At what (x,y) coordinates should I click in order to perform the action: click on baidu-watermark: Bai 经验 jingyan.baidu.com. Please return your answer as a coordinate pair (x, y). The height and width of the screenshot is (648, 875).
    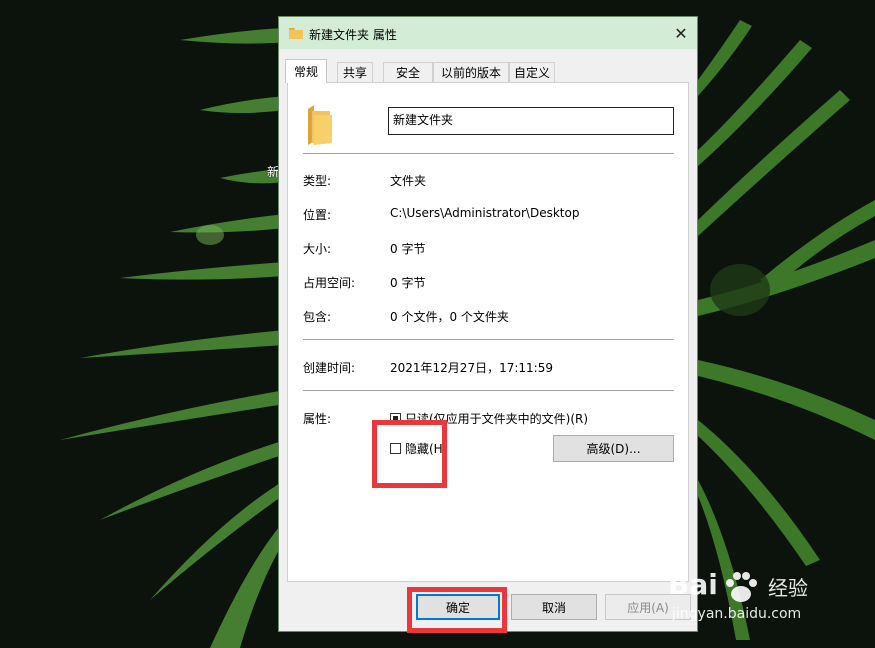
    Looking at the image, I should click on (768, 598).